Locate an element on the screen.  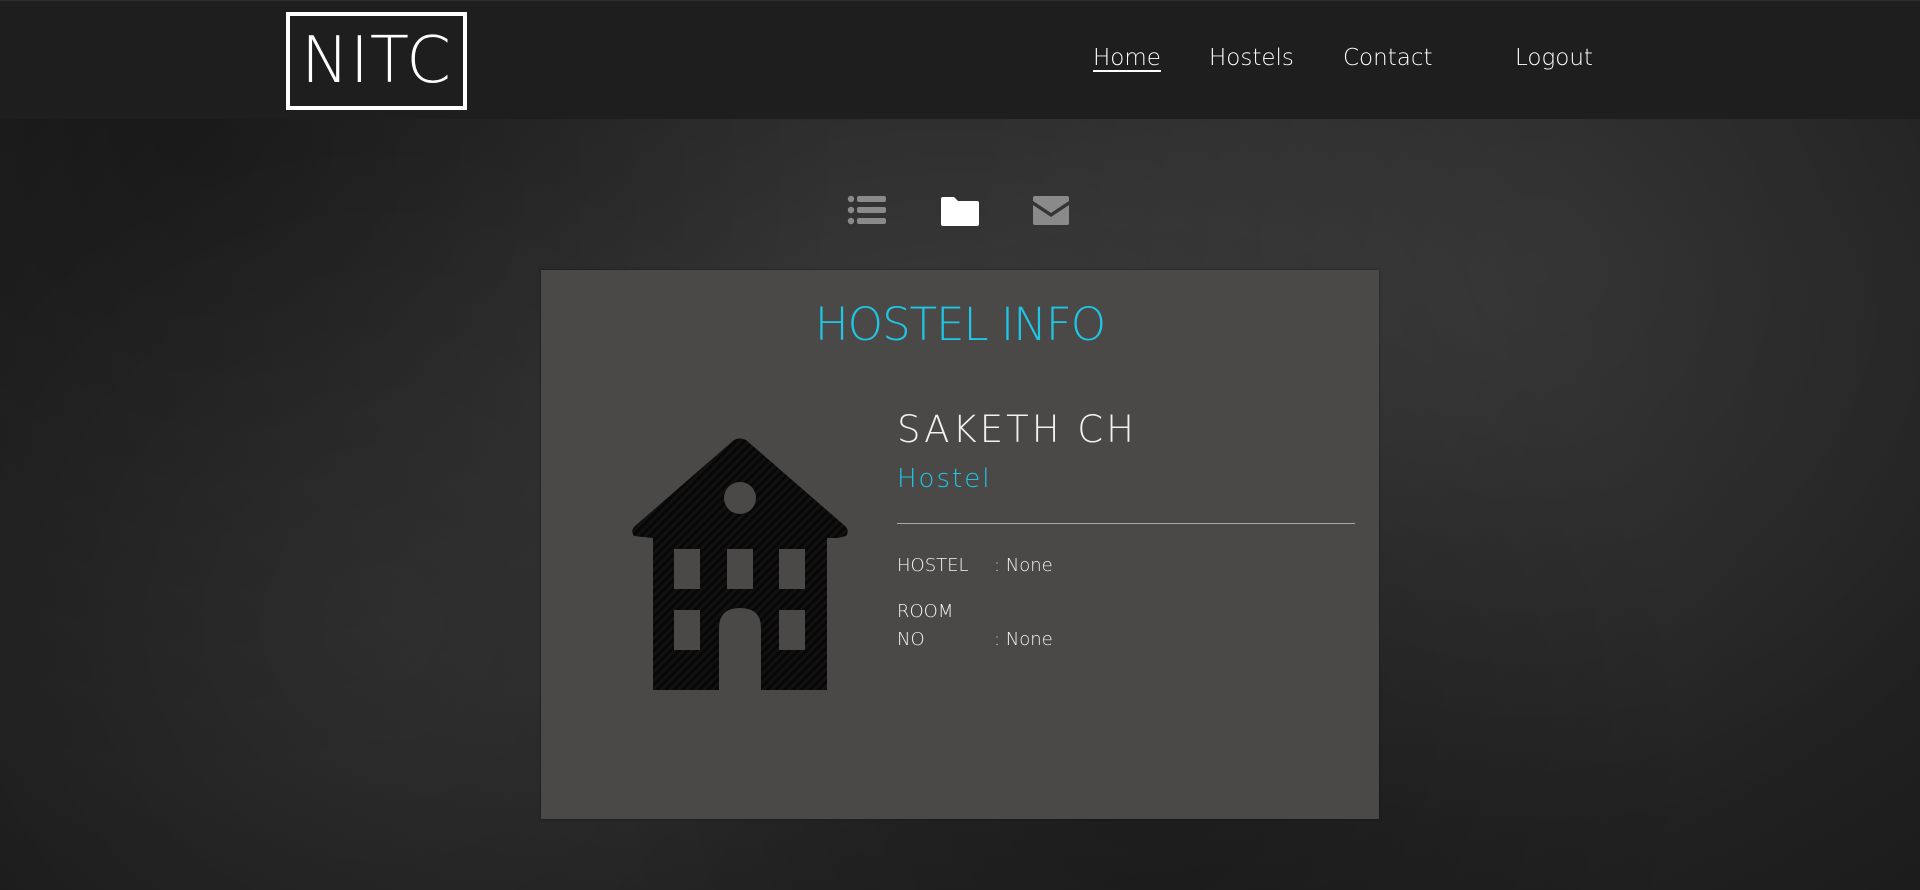
card-title: HOSTEL INFO is located at coordinates (960, 324).